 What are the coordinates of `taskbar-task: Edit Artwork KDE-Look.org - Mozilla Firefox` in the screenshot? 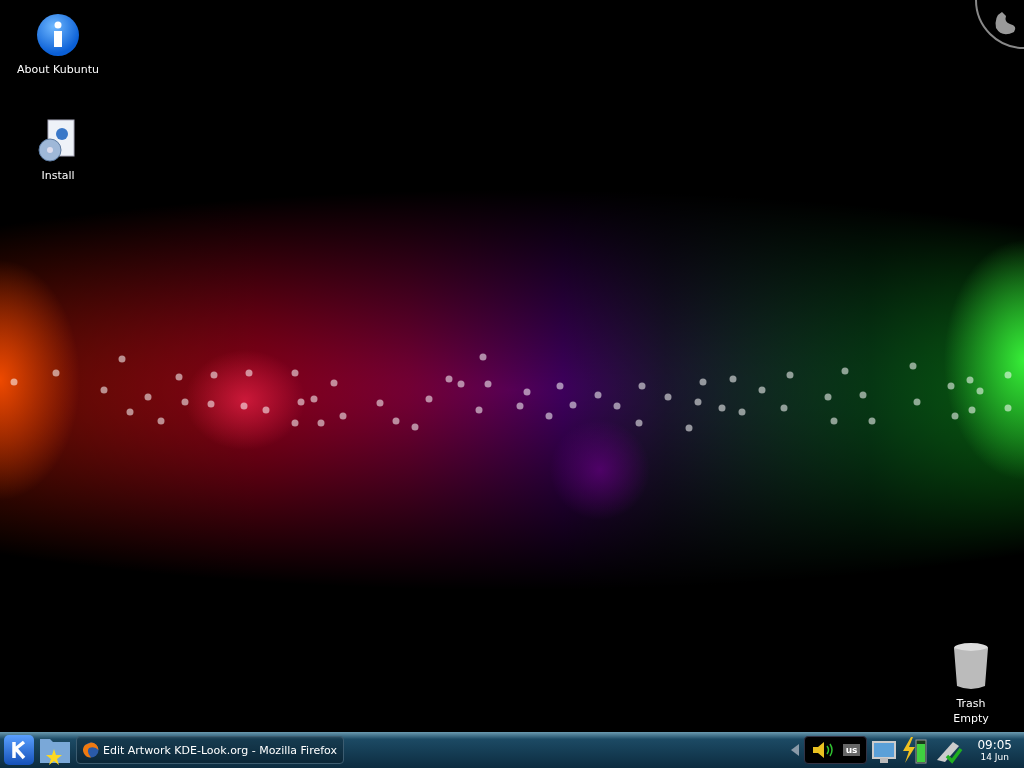 It's located at (210, 750).